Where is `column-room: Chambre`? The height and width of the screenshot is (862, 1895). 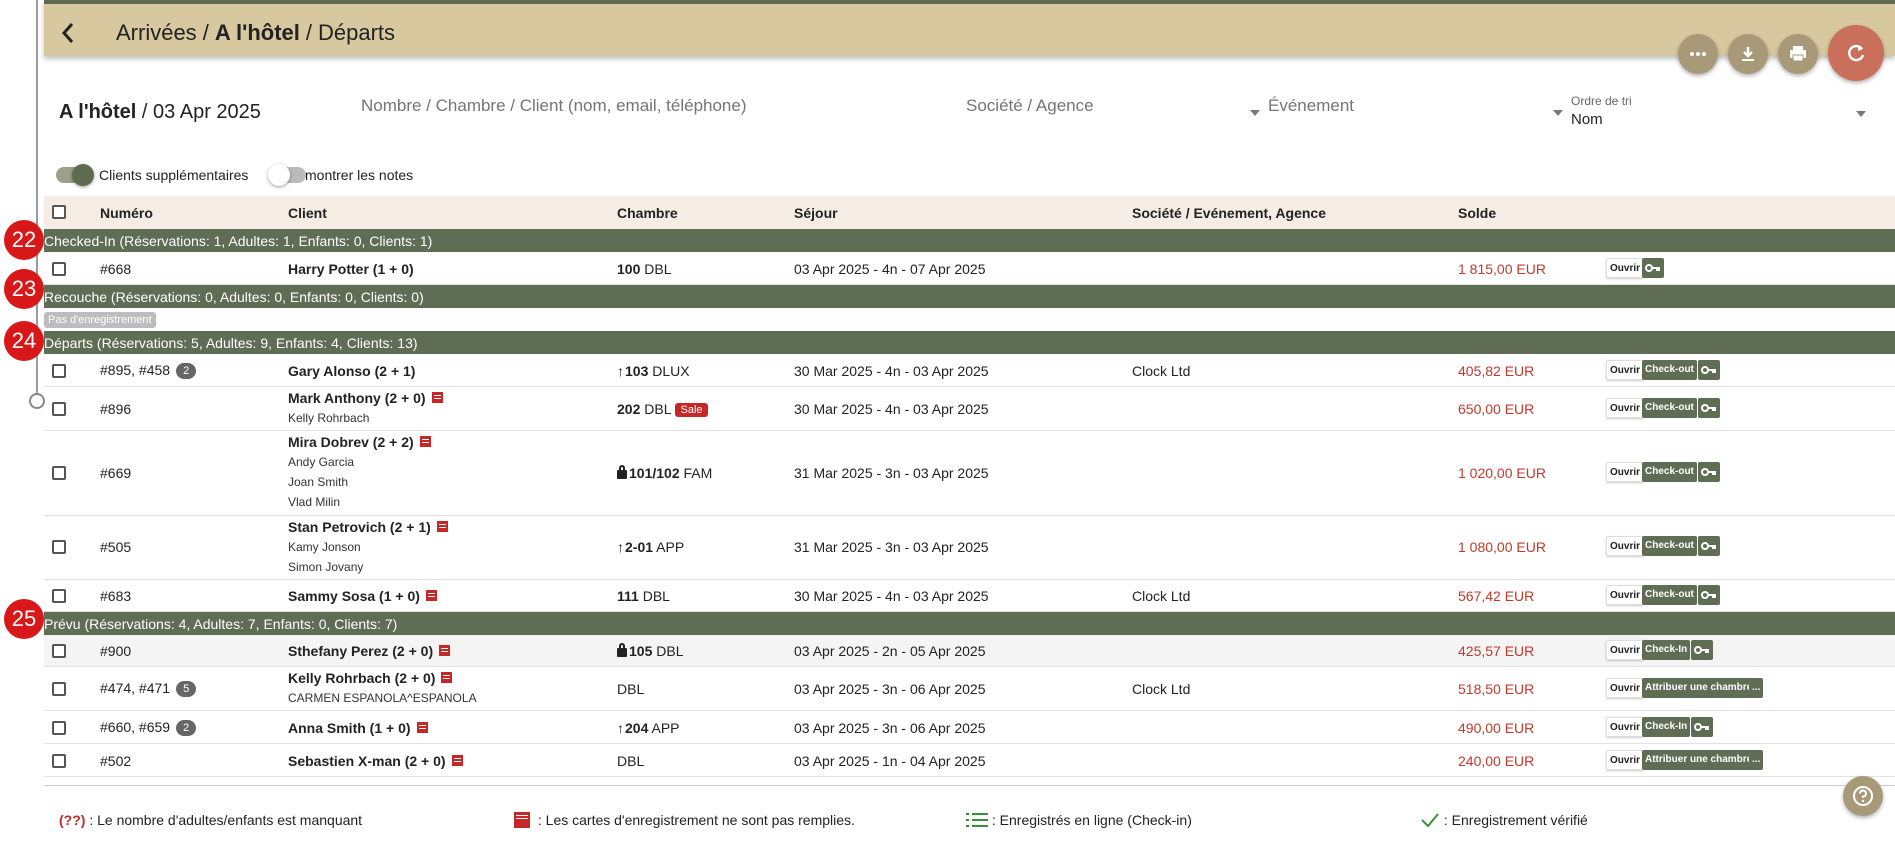 column-room: Chambre is located at coordinates (647, 213).